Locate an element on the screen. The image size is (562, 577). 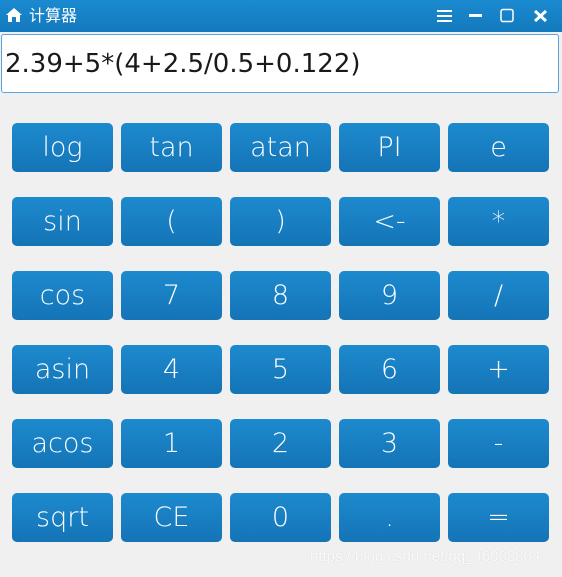
key-5-button: 5 is located at coordinates (280, 369).